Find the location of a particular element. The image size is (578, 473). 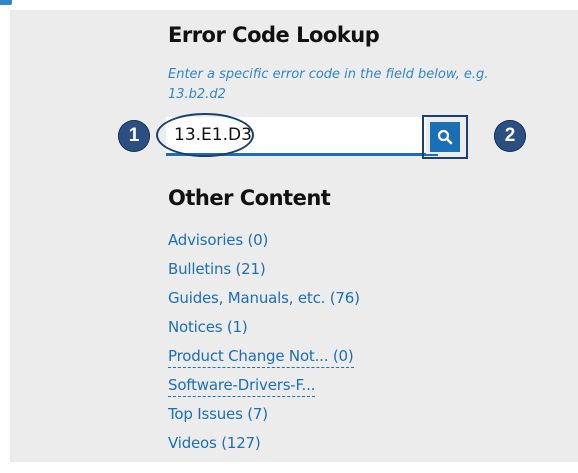

list-item: Top Issues (7) is located at coordinates (264, 416).